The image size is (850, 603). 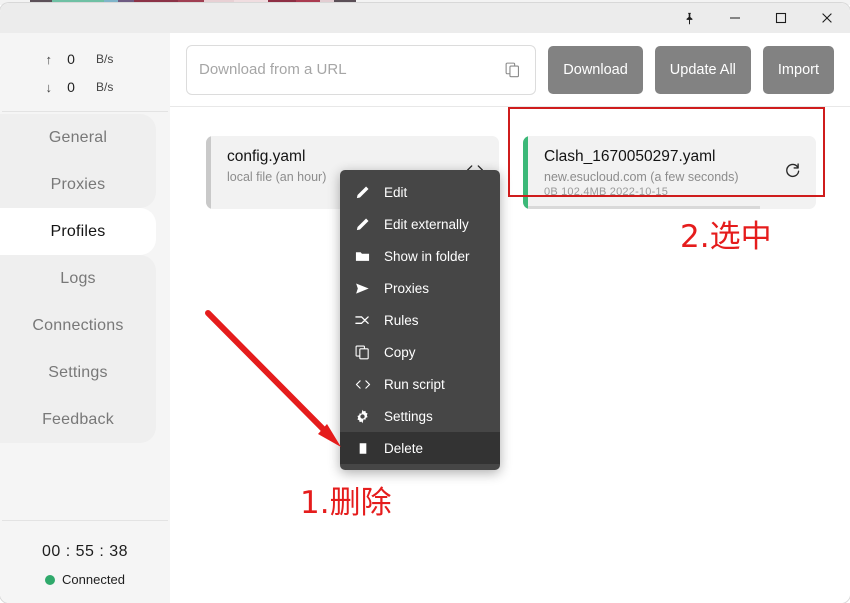 I want to click on sidebar-divider-bottom, so click(x=85, y=520).